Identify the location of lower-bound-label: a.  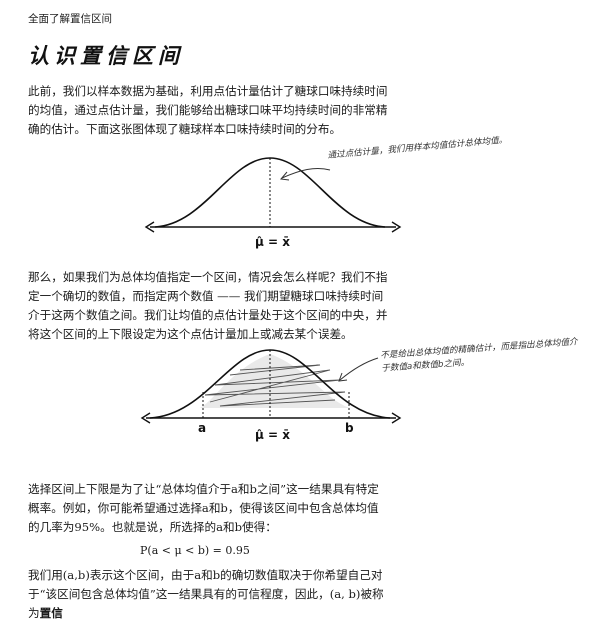
(202, 428).